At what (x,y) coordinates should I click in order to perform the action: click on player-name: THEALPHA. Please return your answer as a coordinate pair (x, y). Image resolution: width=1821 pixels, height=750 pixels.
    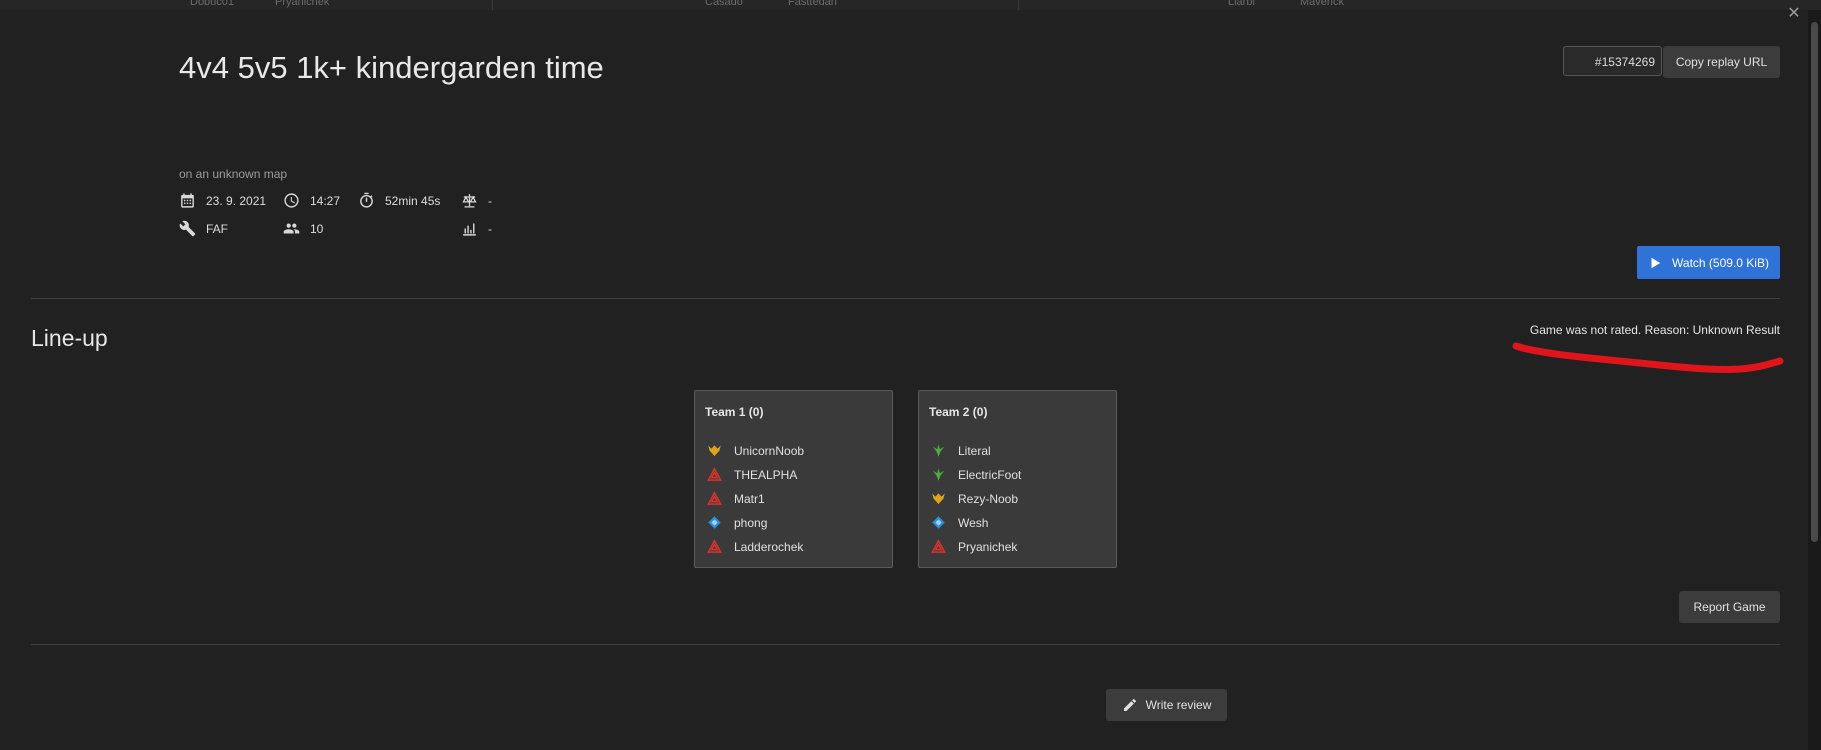
    Looking at the image, I should click on (766, 474).